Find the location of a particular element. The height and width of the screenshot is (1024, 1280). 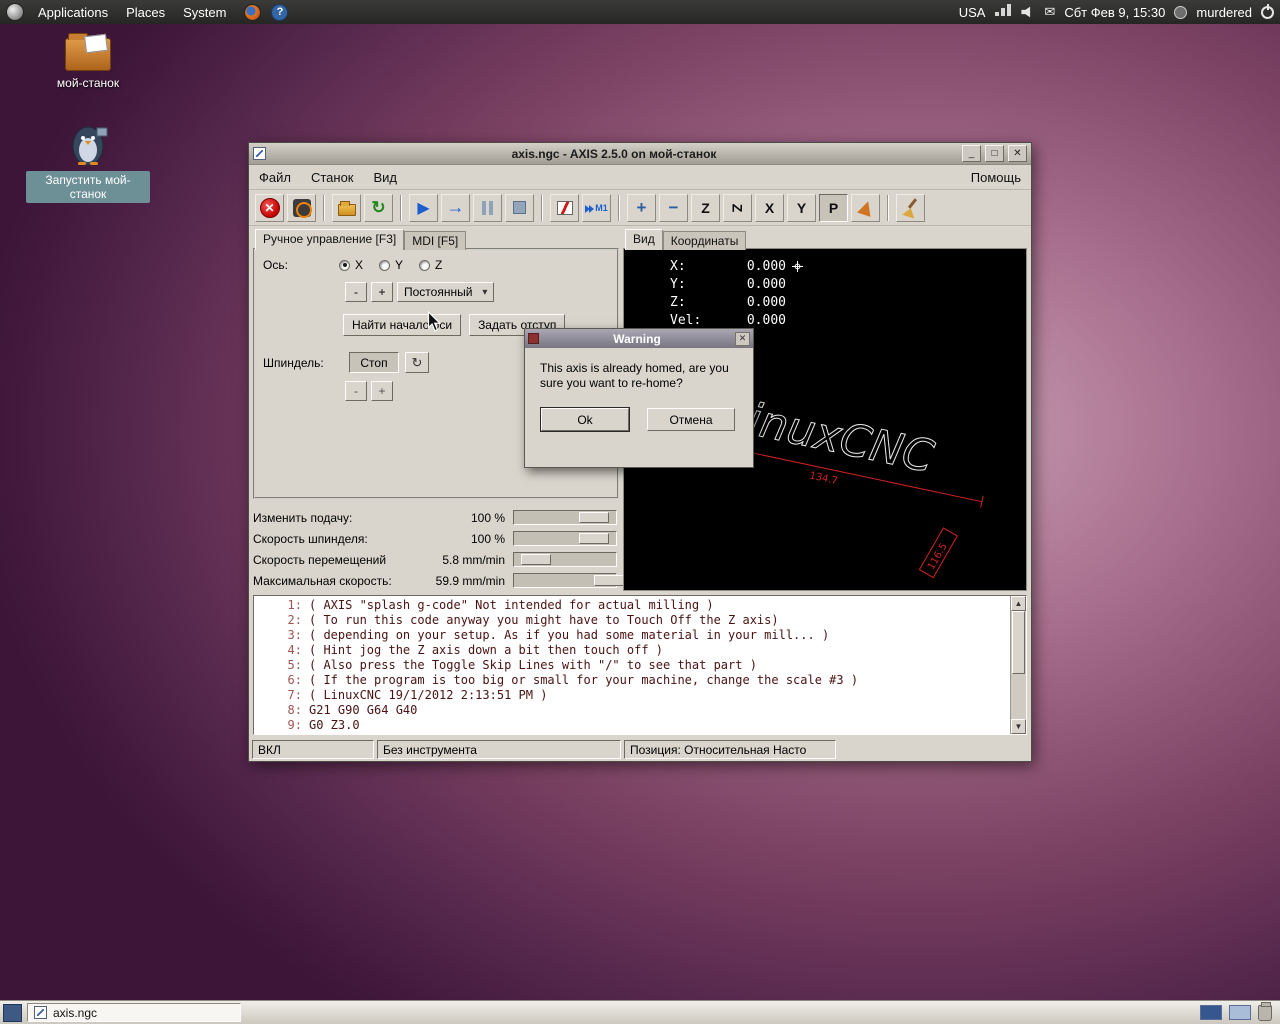

scrollbar-track is located at coordinates (1018, 665).